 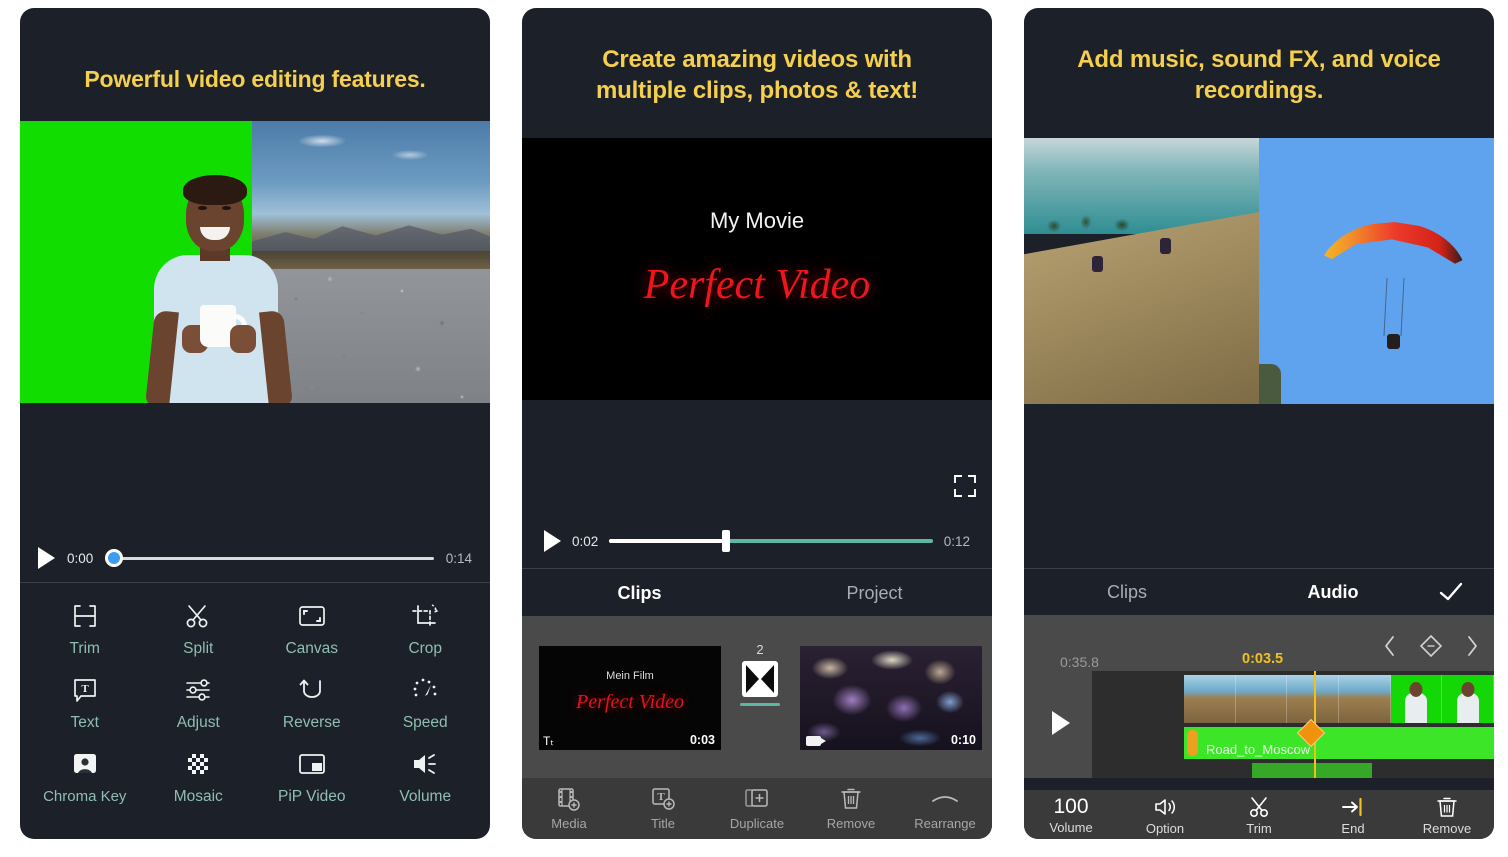 What do you see at coordinates (1339, 699) in the screenshot?
I see `video-track-filmstrip` at bounding box center [1339, 699].